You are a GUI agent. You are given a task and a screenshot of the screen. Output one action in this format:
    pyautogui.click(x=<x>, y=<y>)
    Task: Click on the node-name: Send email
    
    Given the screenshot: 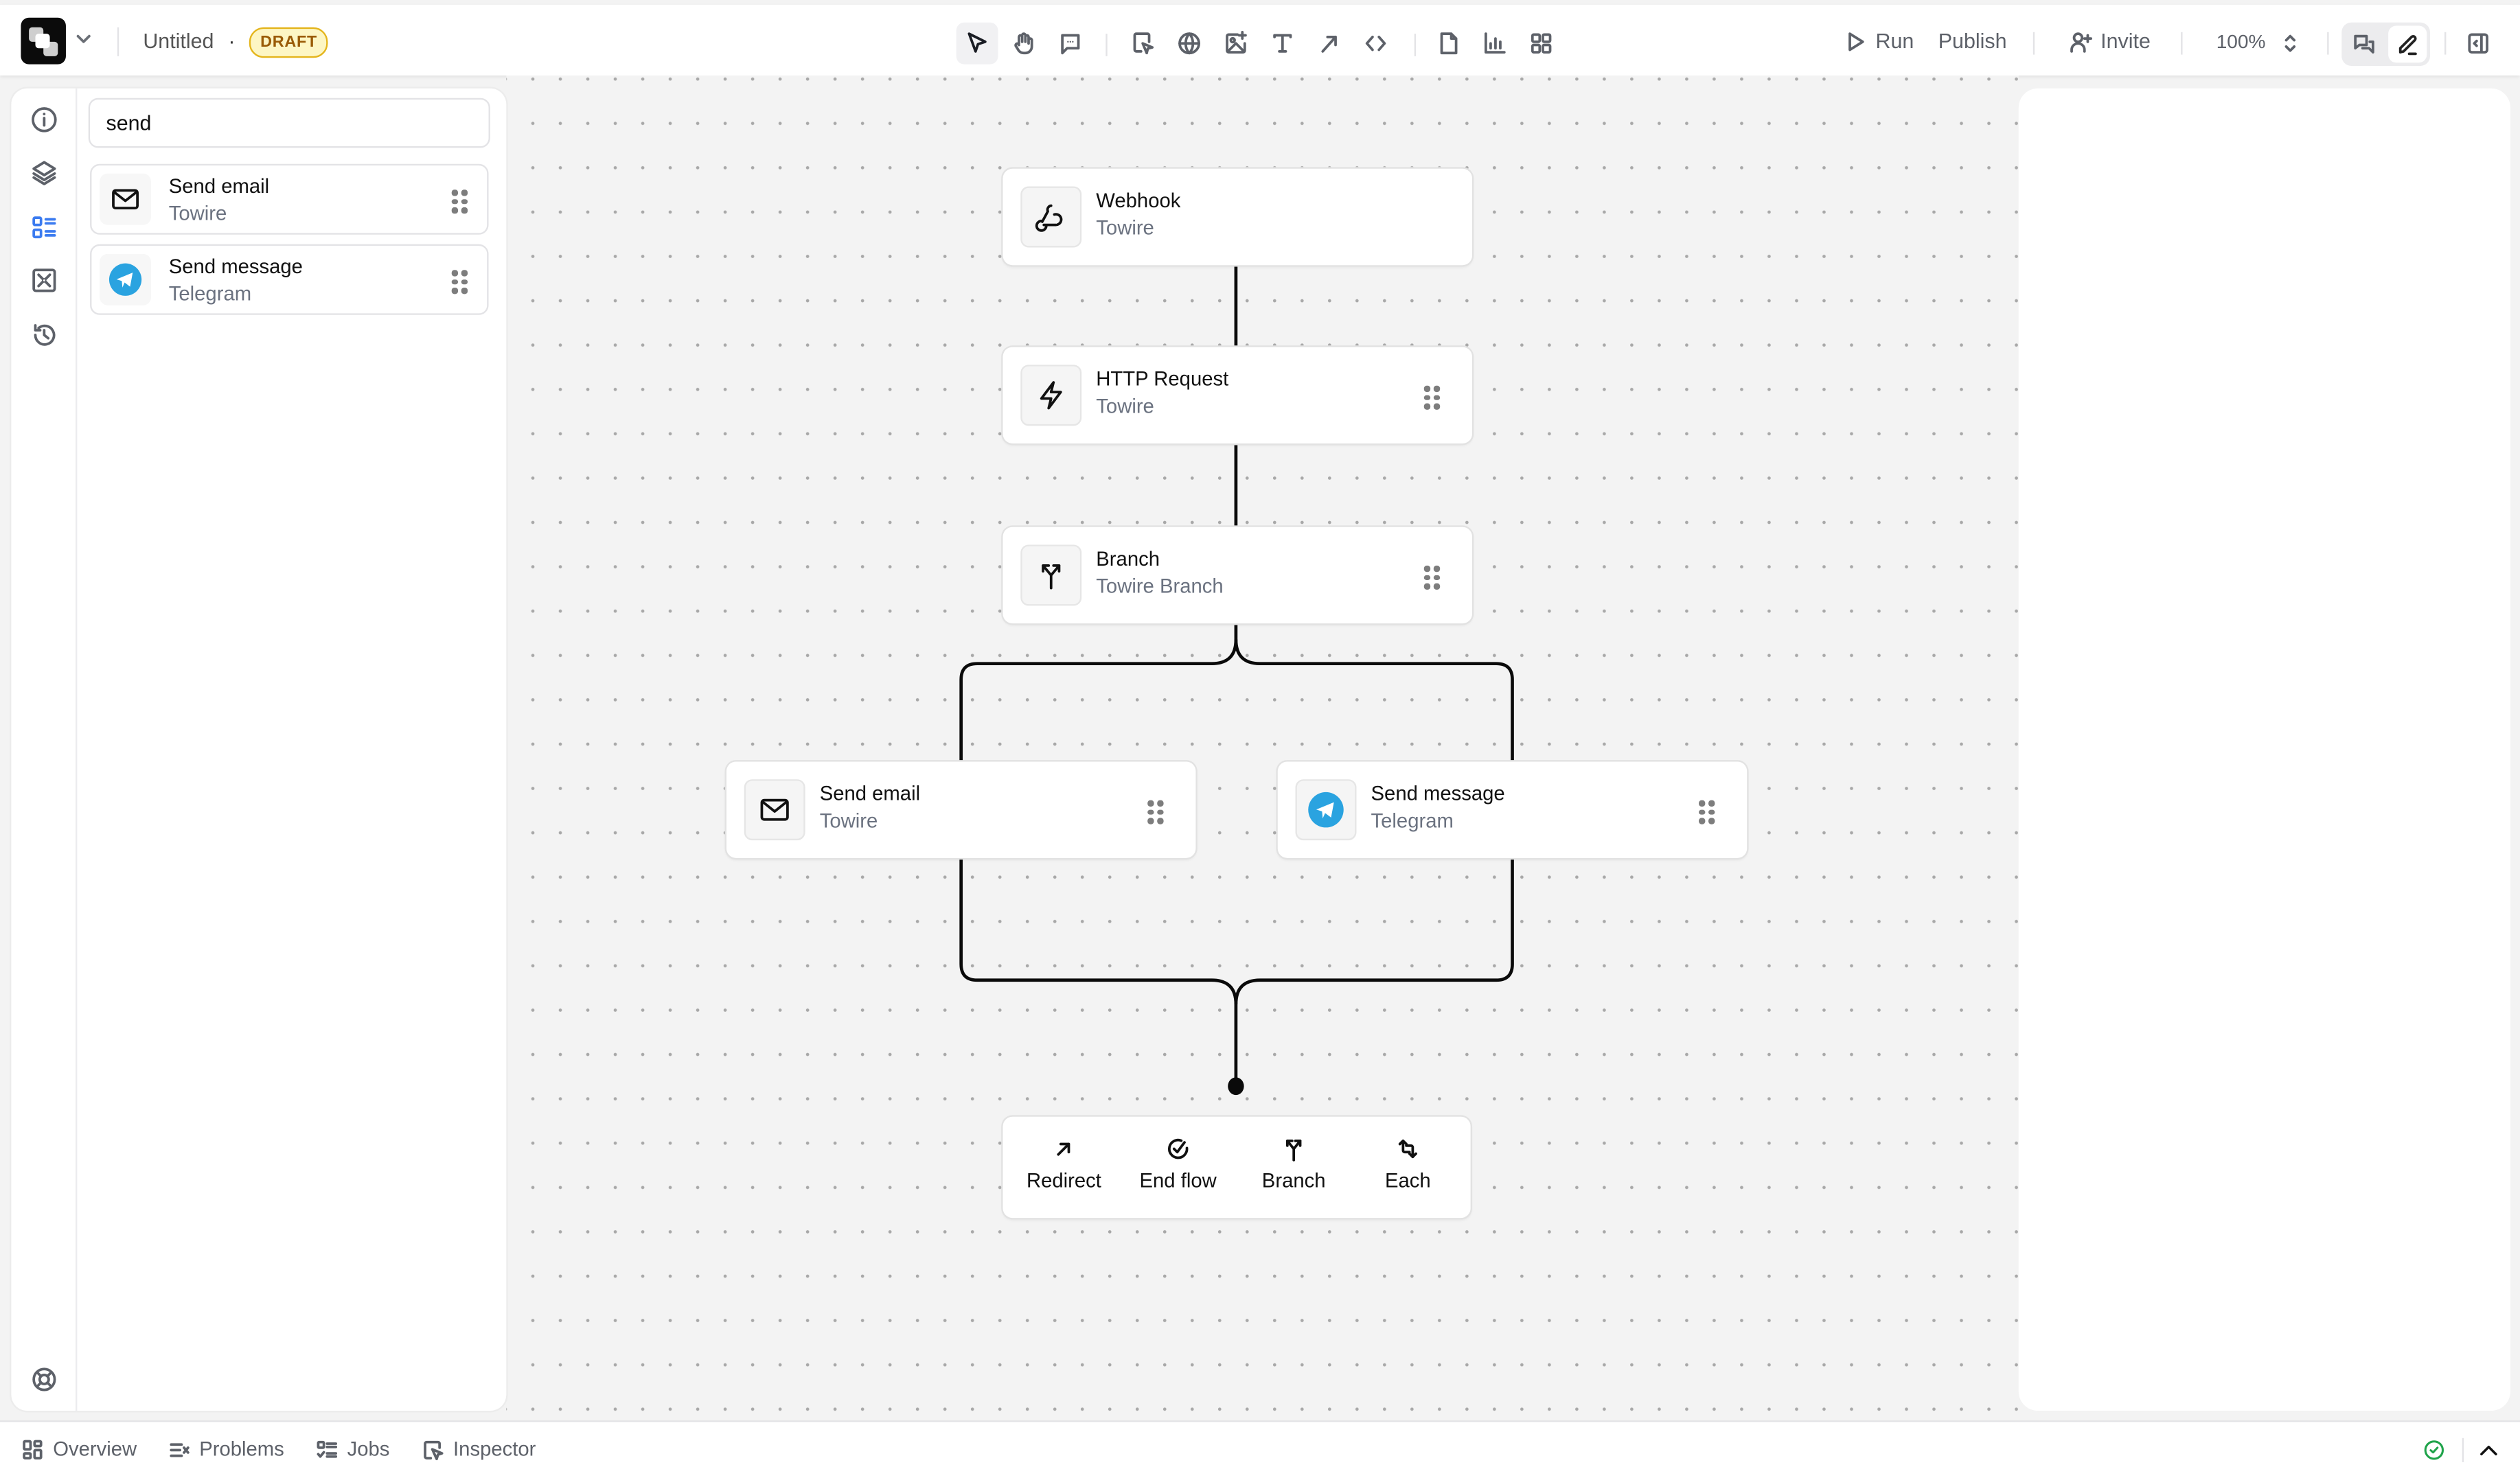 What is the action you would take?
    pyautogui.click(x=870, y=793)
    